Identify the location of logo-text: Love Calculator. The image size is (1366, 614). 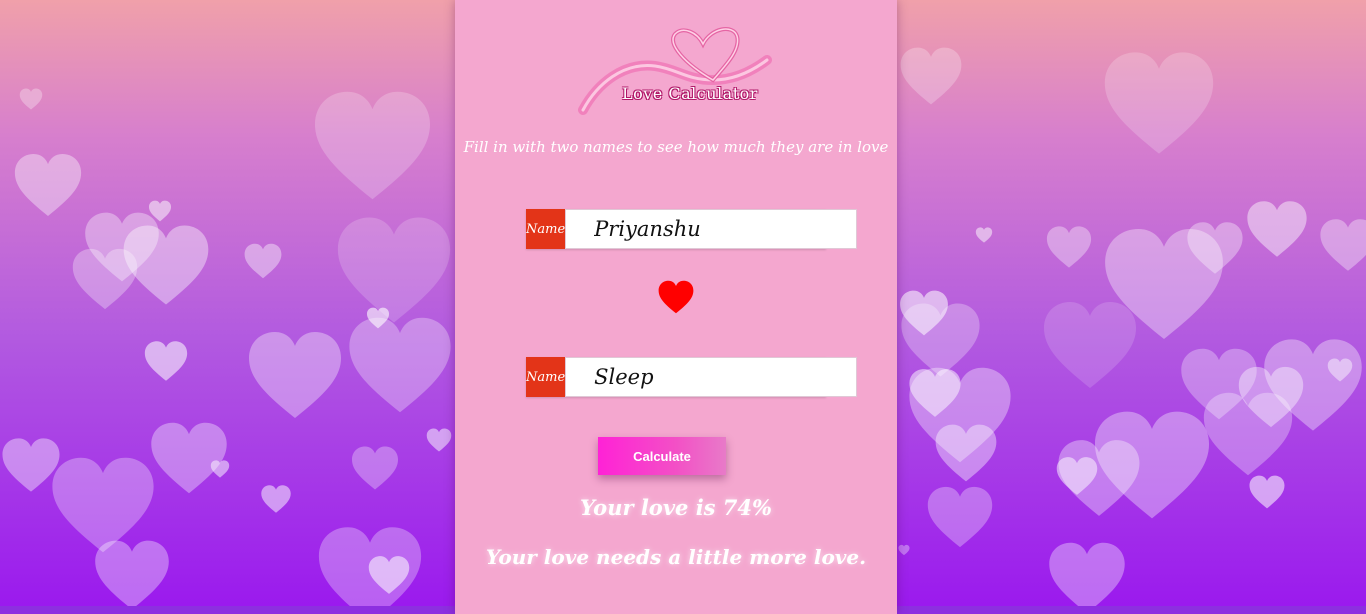
(690, 93).